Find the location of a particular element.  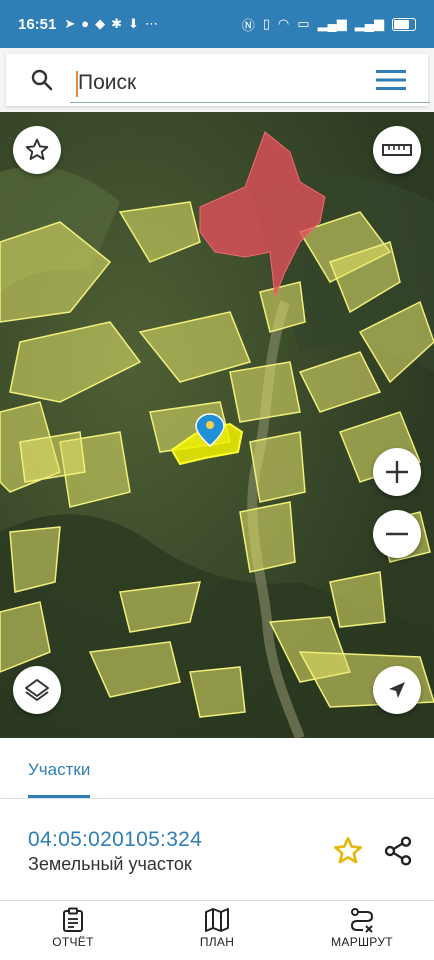

favorite-star-icon is located at coordinates (348, 851).